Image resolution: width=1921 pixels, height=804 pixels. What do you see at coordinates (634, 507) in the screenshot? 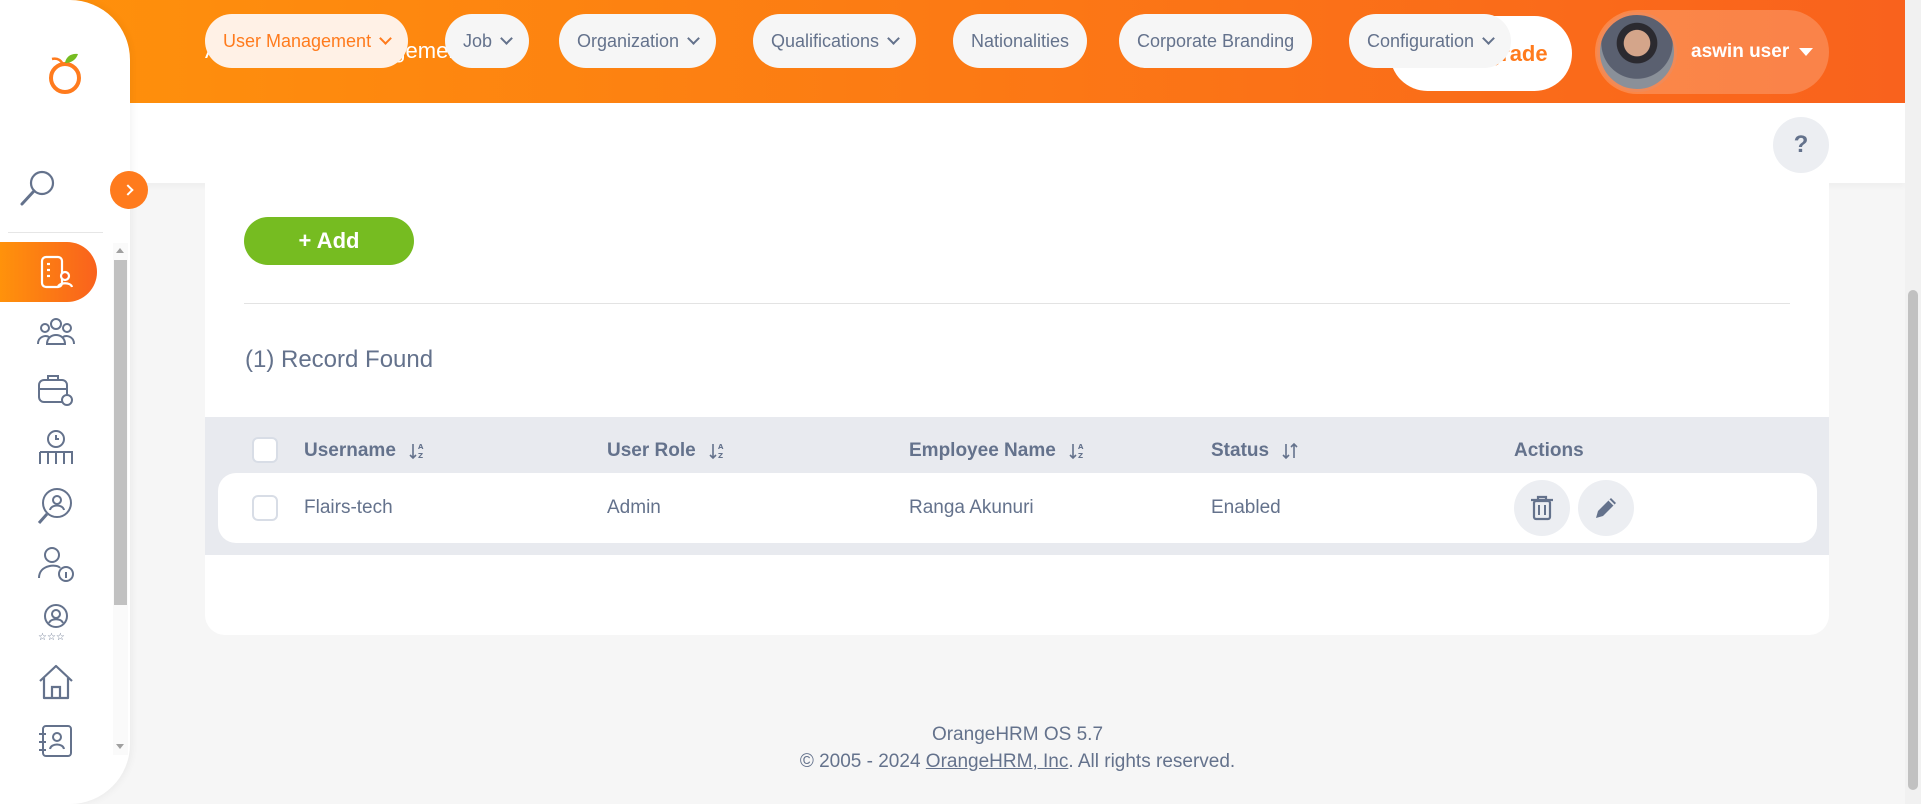
I see `cell-user-role: Admin` at bounding box center [634, 507].